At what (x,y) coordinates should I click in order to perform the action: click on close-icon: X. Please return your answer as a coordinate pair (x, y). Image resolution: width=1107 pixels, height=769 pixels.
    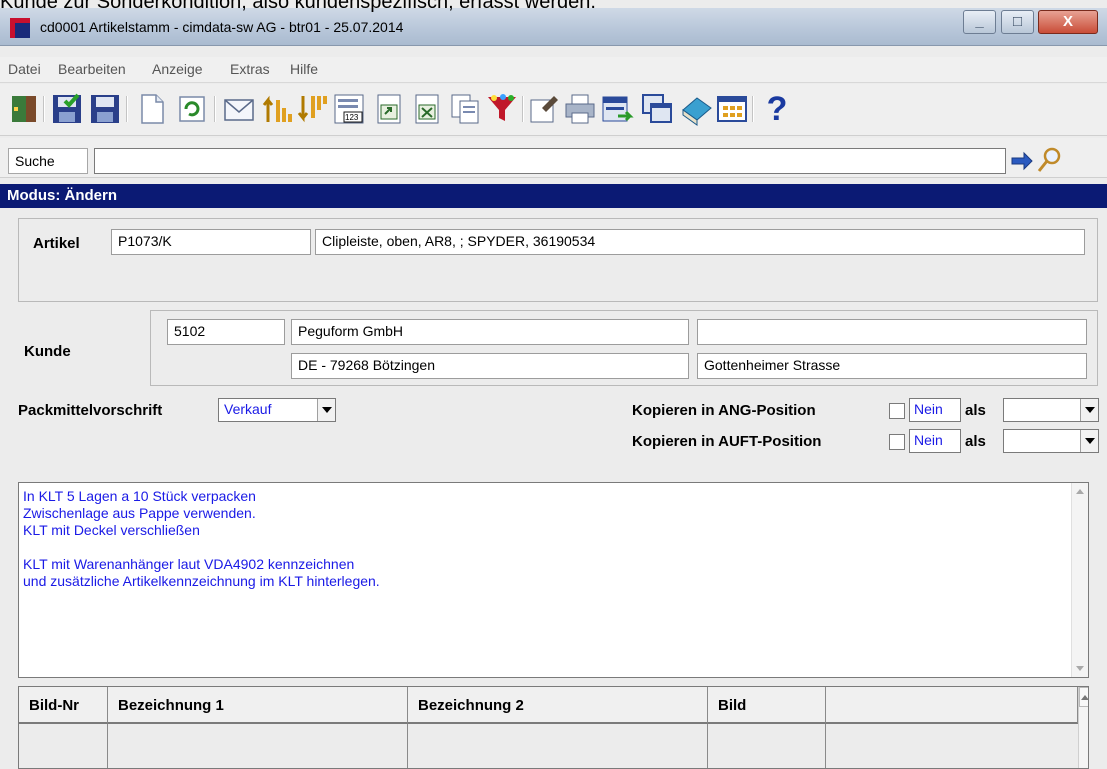
    Looking at the image, I should click on (1067, 21).